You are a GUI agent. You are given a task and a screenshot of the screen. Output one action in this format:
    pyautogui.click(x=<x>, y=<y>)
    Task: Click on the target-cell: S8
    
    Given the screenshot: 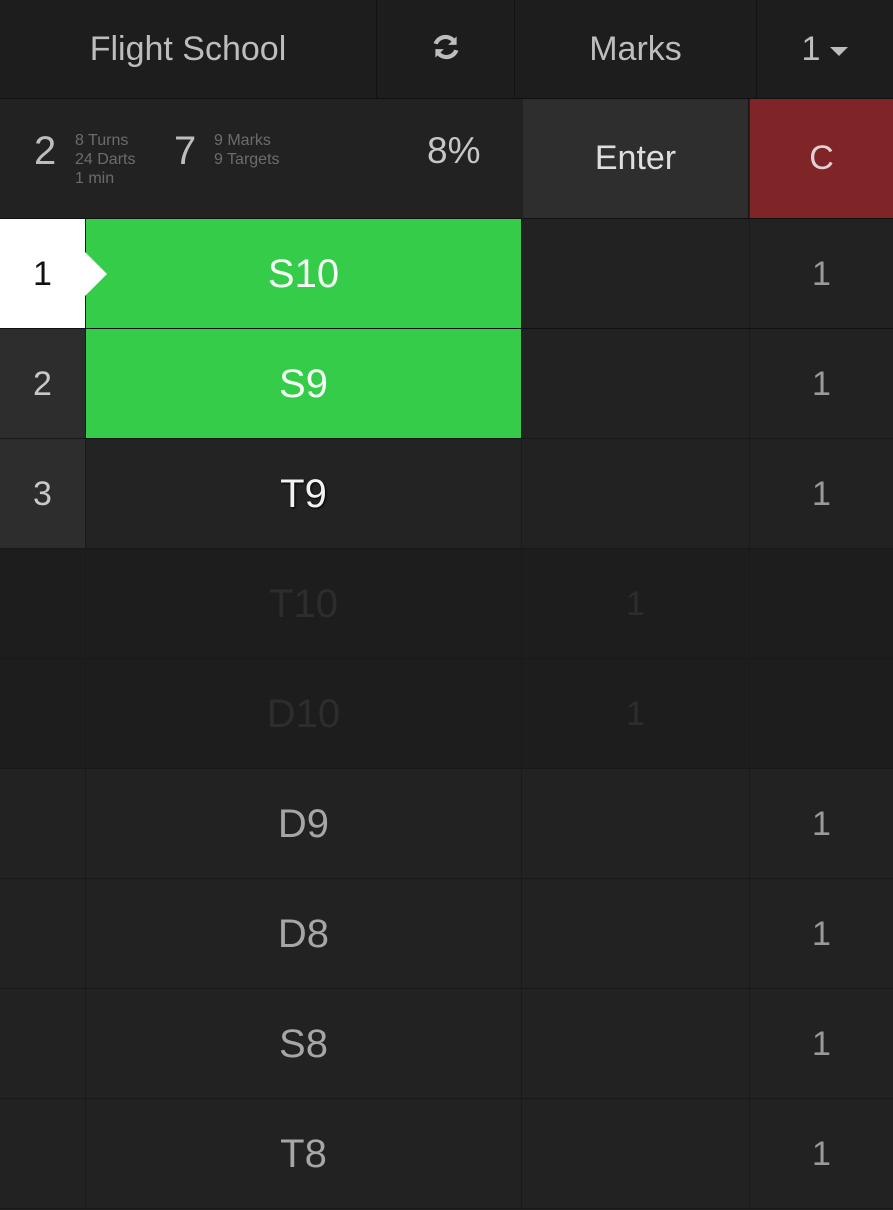 What is the action you would take?
    pyautogui.click(x=304, y=1044)
    